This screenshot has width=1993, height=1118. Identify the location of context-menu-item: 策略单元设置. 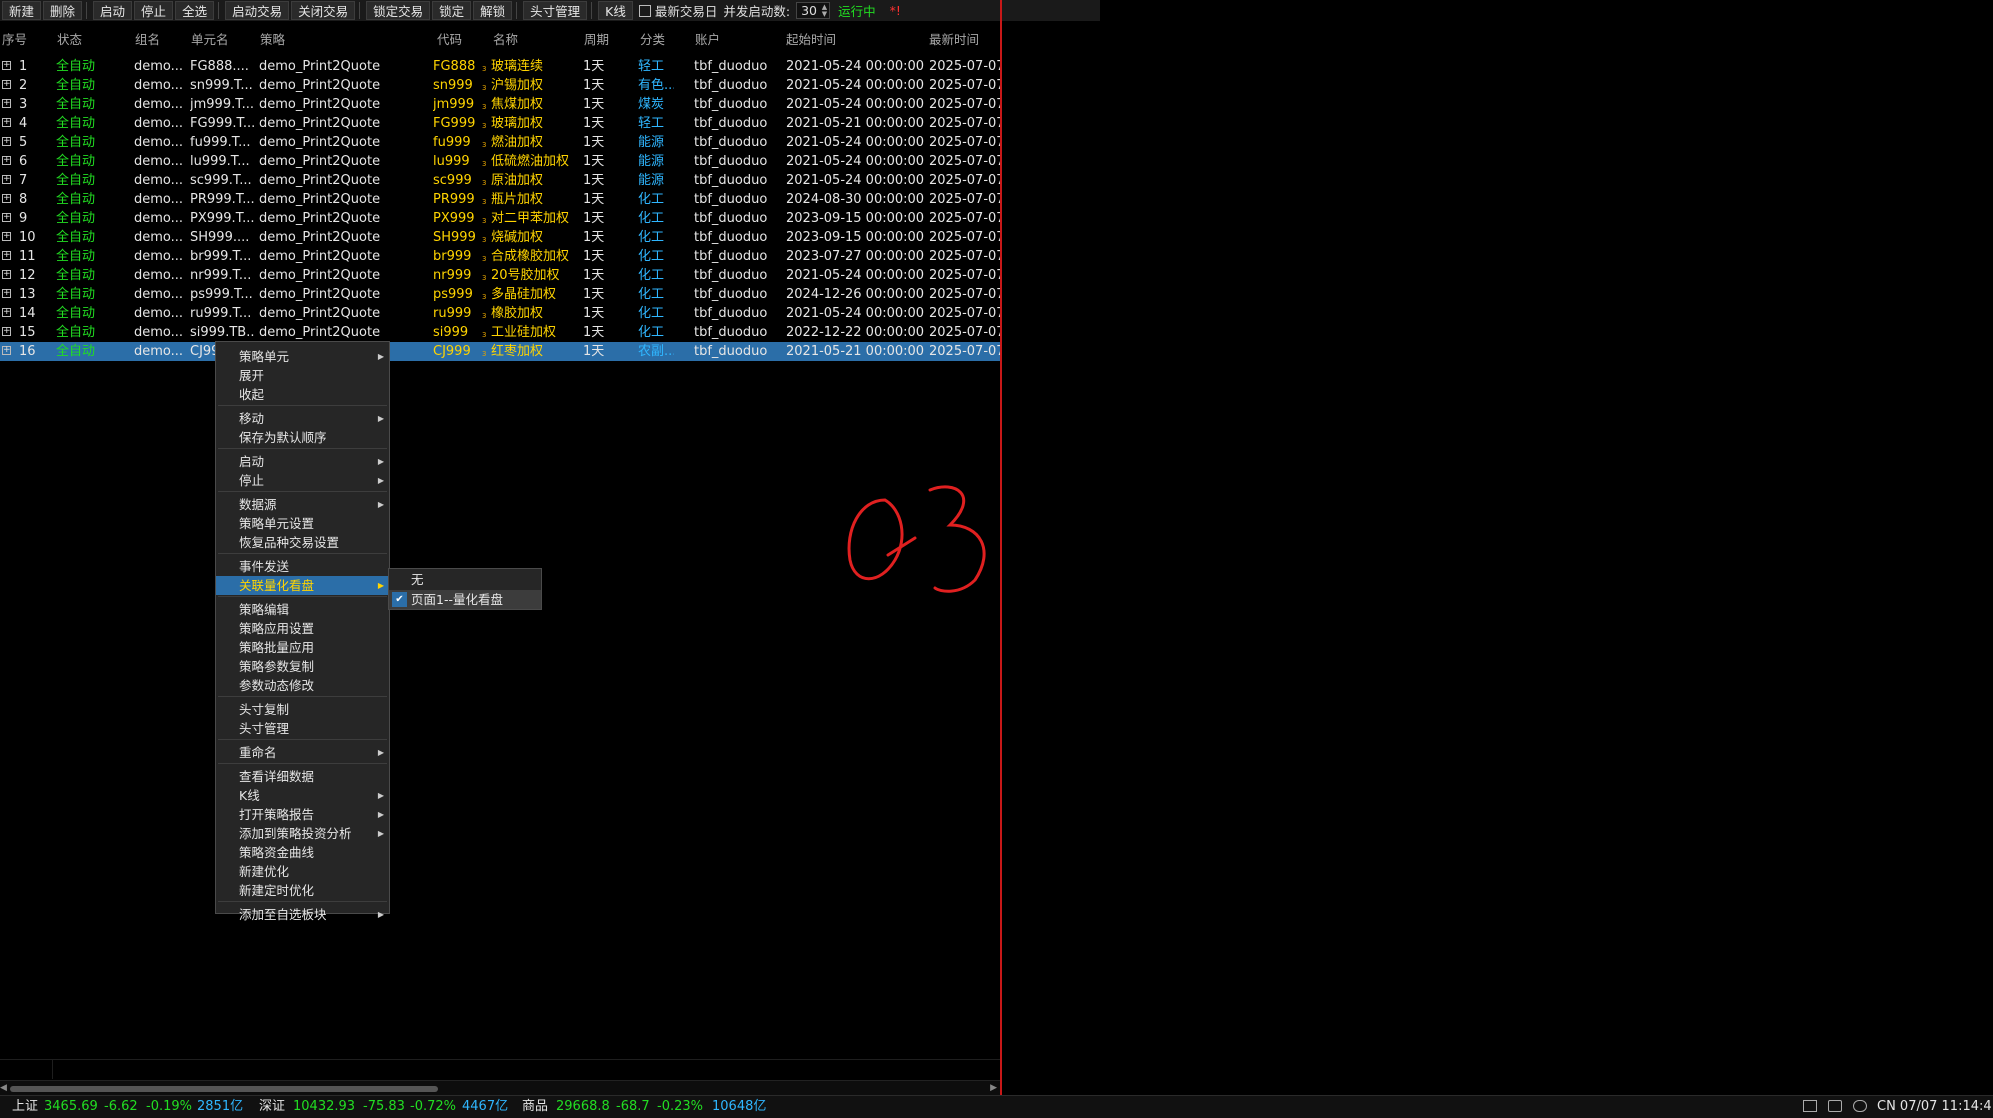
(302, 523).